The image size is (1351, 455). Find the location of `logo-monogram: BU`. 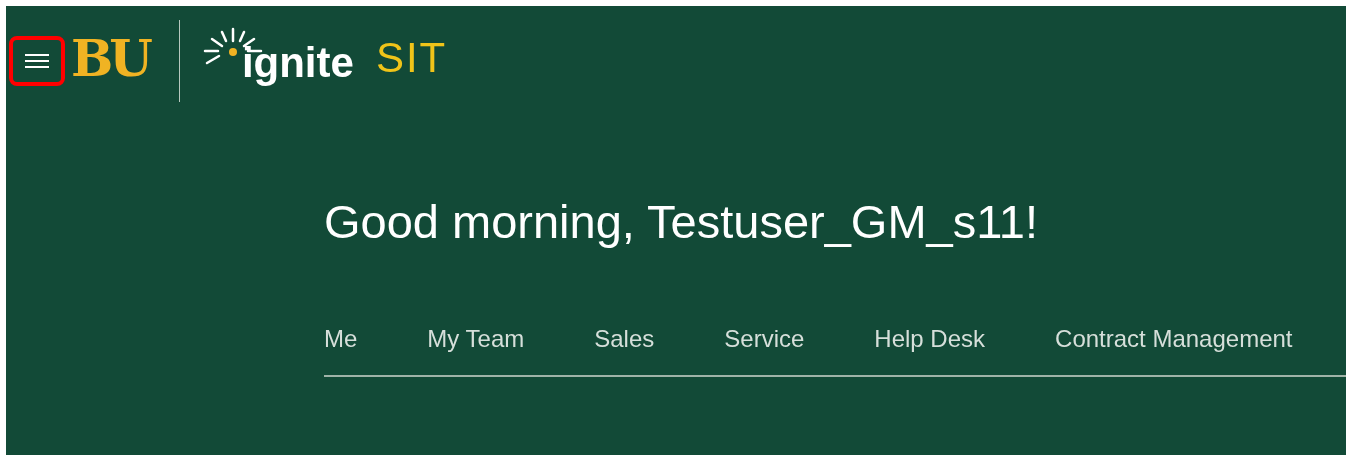

logo-monogram: BU is located at coordinates (111, 59).